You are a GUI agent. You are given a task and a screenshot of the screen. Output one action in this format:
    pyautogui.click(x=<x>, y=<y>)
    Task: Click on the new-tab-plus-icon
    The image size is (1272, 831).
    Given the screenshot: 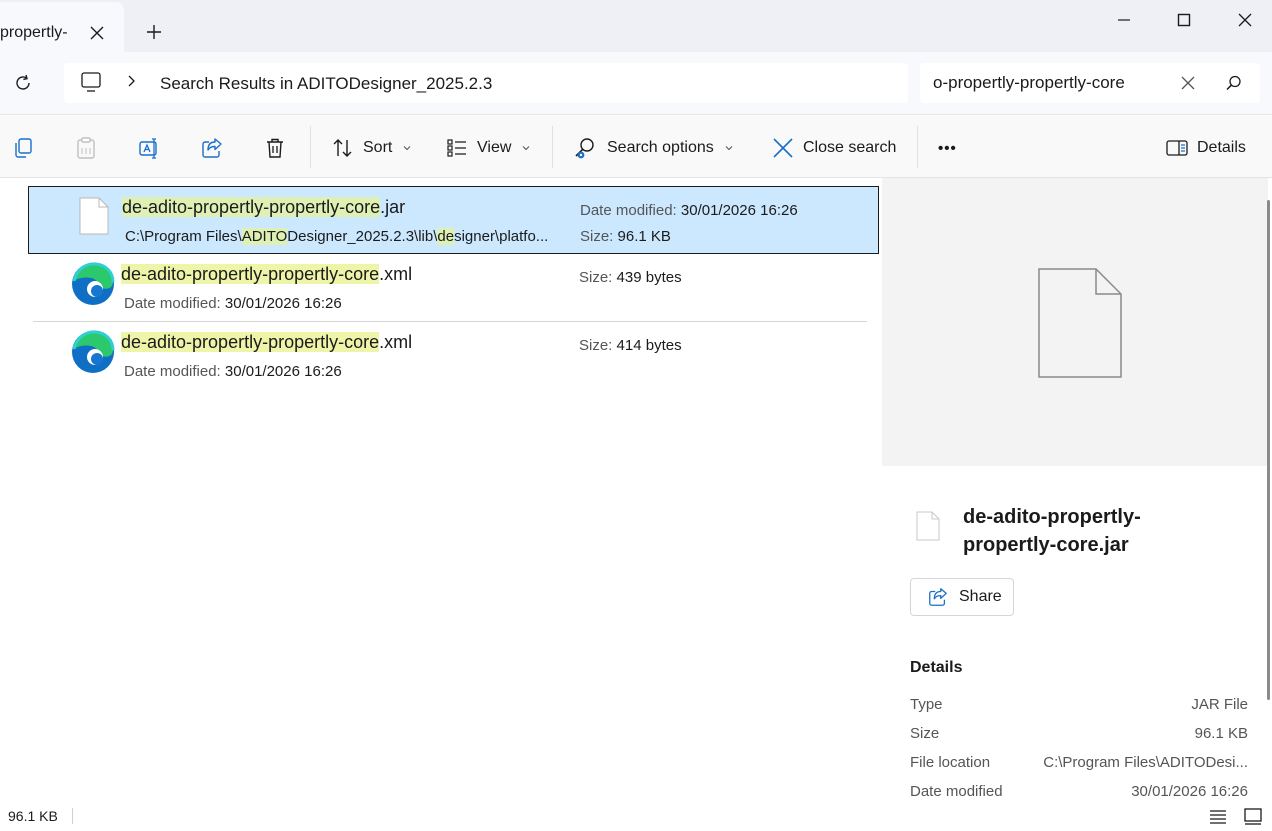 What is the action you would take?
    pyautogui.click(x=154, y=32)
    